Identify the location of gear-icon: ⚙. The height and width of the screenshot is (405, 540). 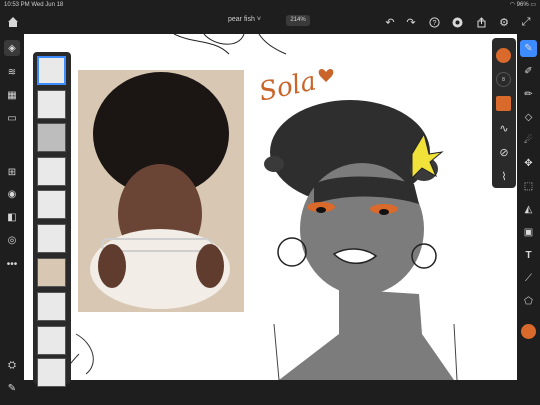
(504, 22).